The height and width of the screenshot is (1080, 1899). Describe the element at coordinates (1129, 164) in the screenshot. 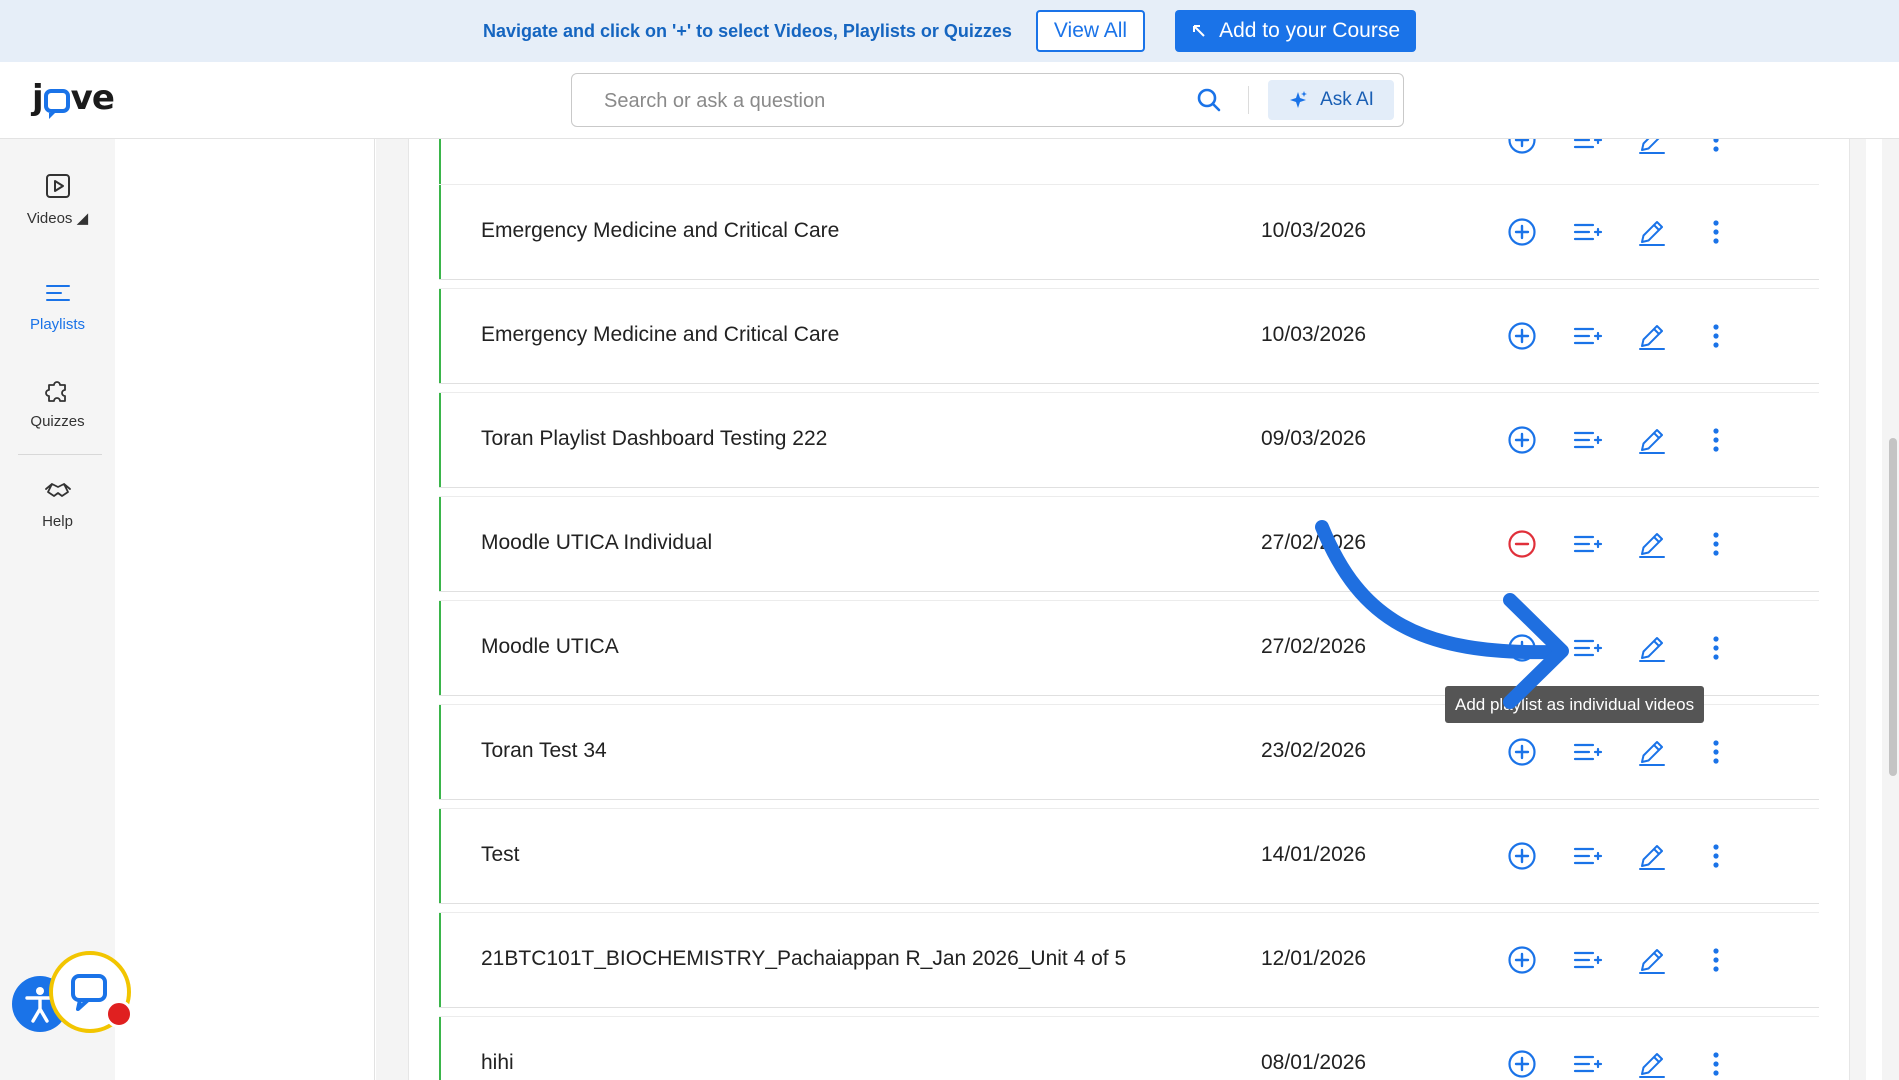

I see `table-row-partial` at that location.